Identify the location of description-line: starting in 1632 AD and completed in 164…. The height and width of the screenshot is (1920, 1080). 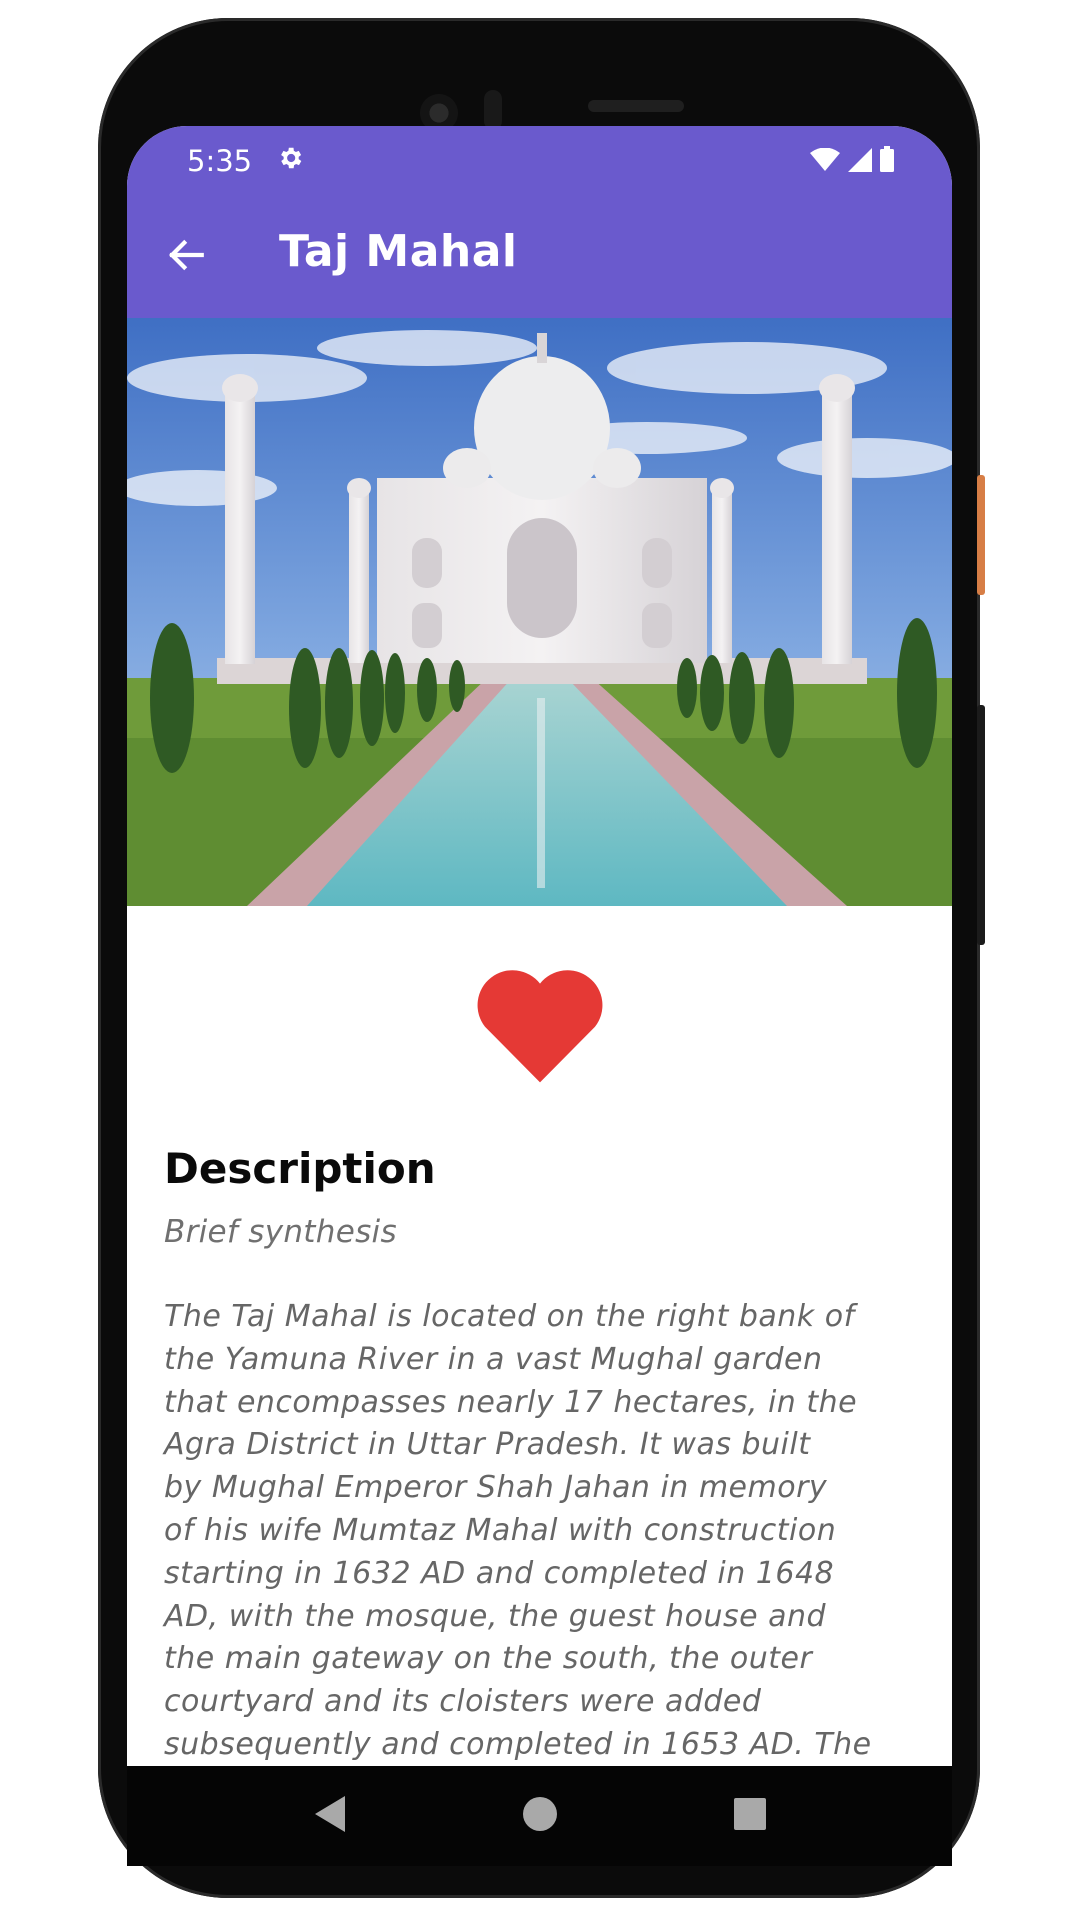
(499, 1573).